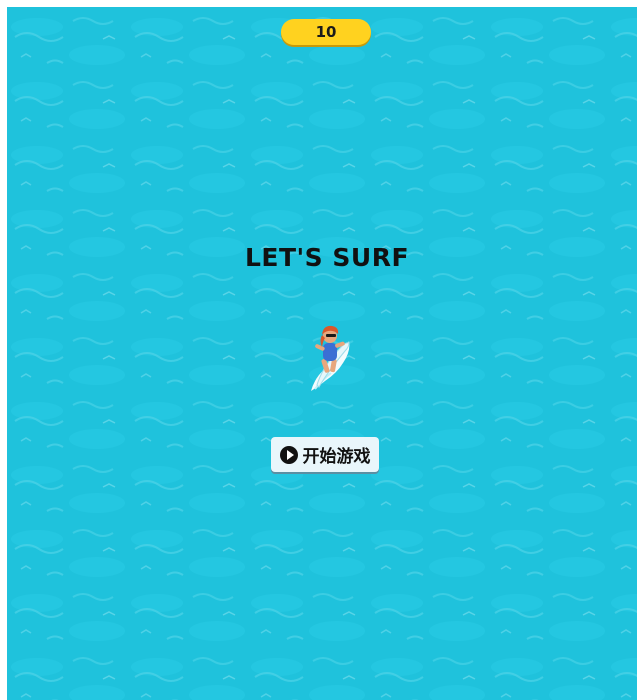 The height and width of the screenshot is (700, 637). What do you see at coordinates (330, 358) in the screenshot?
I see `surfer-icon` at bounding box center [330, 358].